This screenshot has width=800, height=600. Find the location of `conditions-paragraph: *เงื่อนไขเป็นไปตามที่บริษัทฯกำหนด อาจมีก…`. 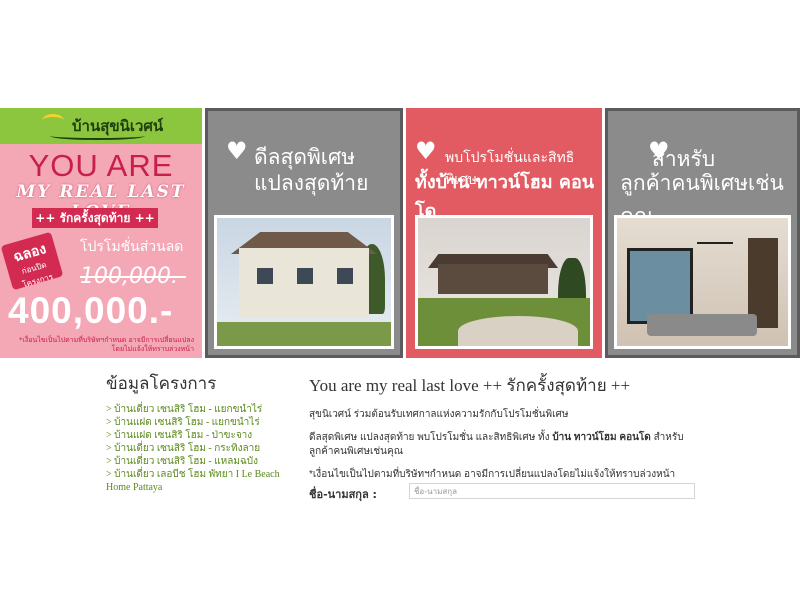

conditions-paragraph: *เงื่อนไขเป็นไปตามที่บริษัทฯกำหนด อาจมีก… is located at coordinates (492, 474).